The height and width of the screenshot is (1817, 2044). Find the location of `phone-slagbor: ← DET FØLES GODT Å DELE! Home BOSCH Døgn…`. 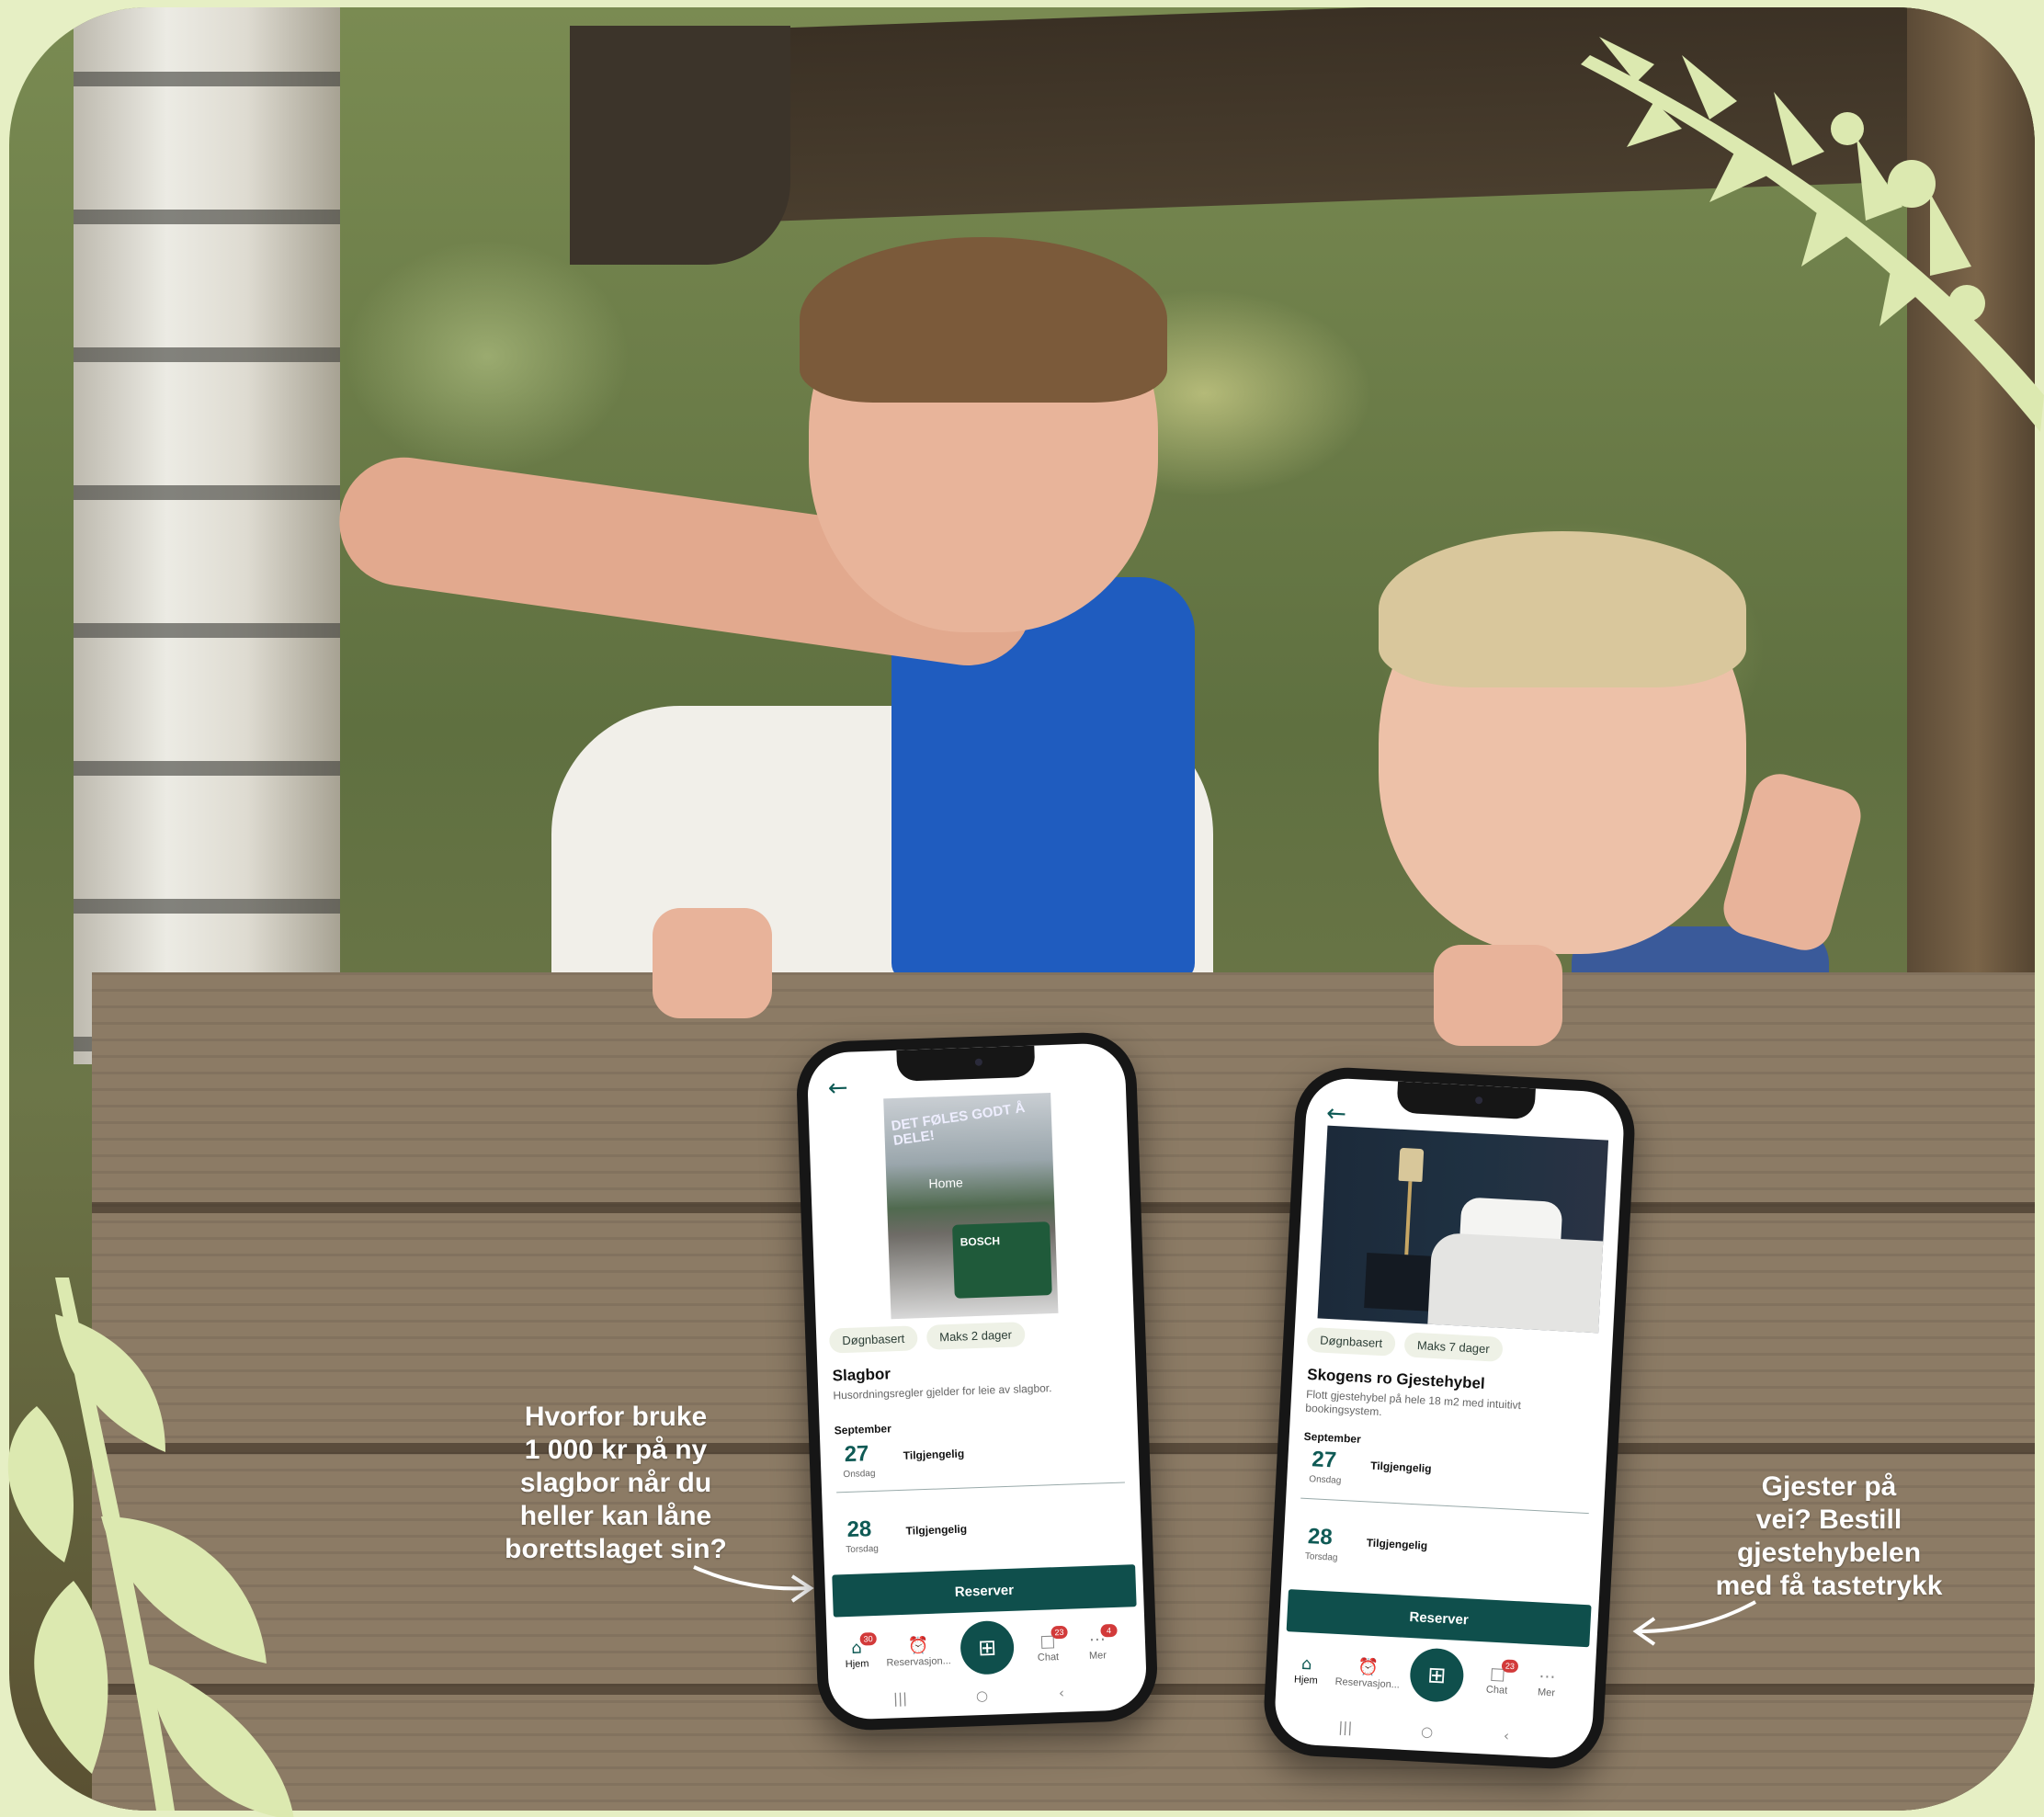

phone-slagbor: ← DET FØLES GODT Å DELE! Home BOSCH Døgn… is located at coordinates (977, 1381).